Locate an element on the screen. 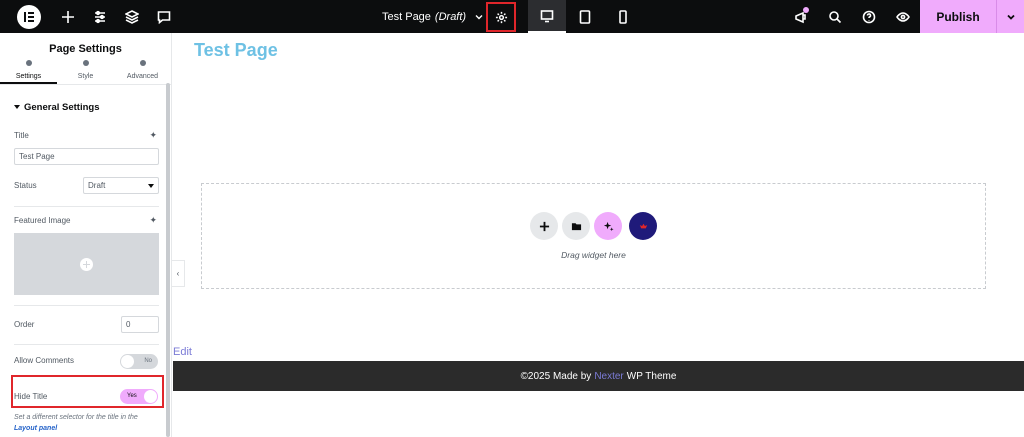  panel-tabs: Settings Style Advanced is located at coordinates (85, 72).